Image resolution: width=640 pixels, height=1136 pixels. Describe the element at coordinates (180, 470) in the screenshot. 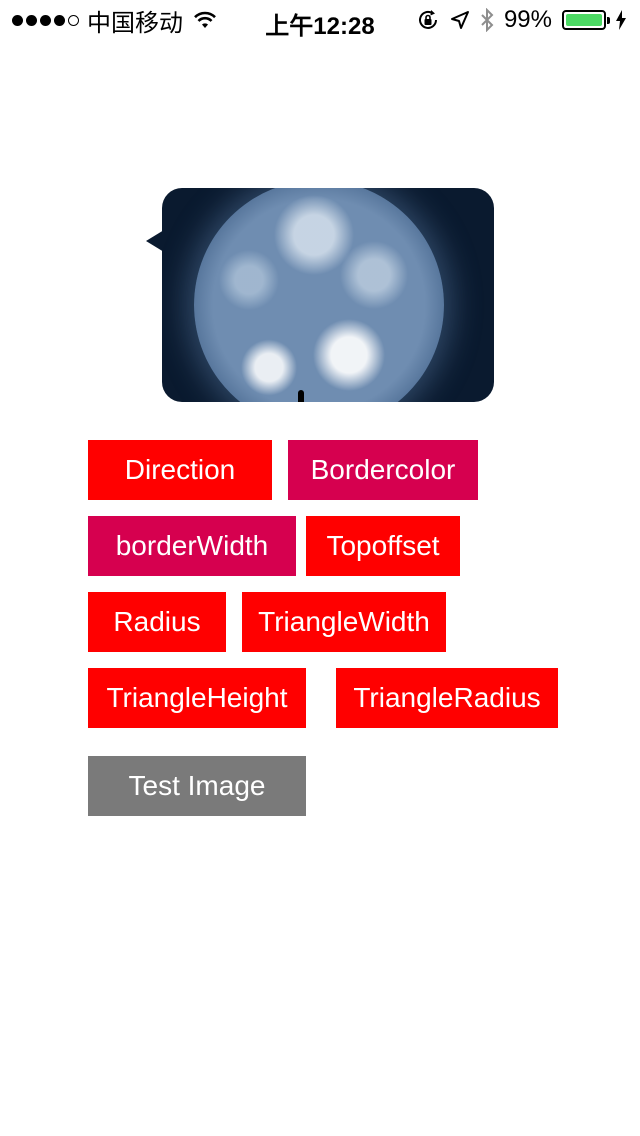

I see `direction-button: Direction` at that location.